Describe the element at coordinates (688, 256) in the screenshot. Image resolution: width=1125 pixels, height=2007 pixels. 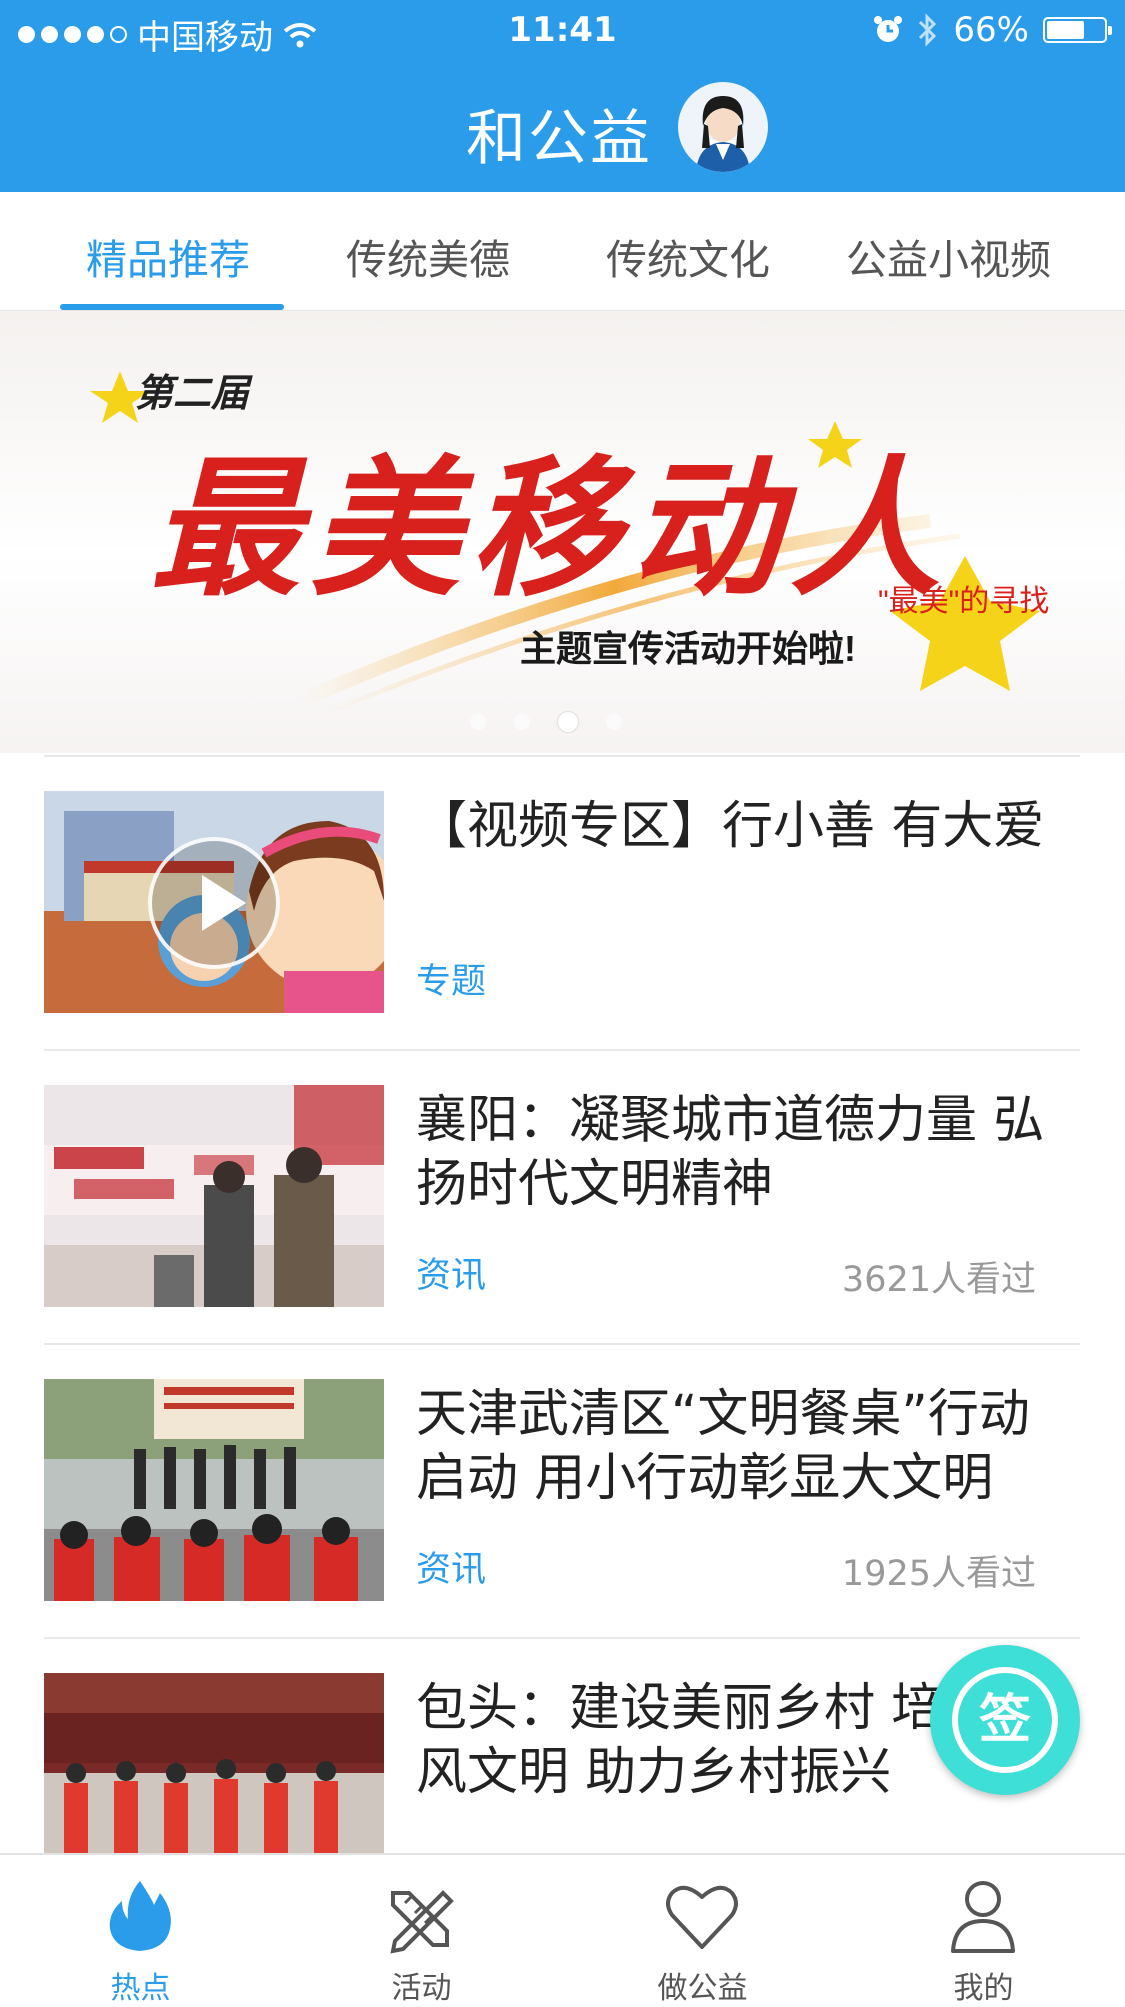
I see `tab-traditional-culture: 传统文化` at that location.